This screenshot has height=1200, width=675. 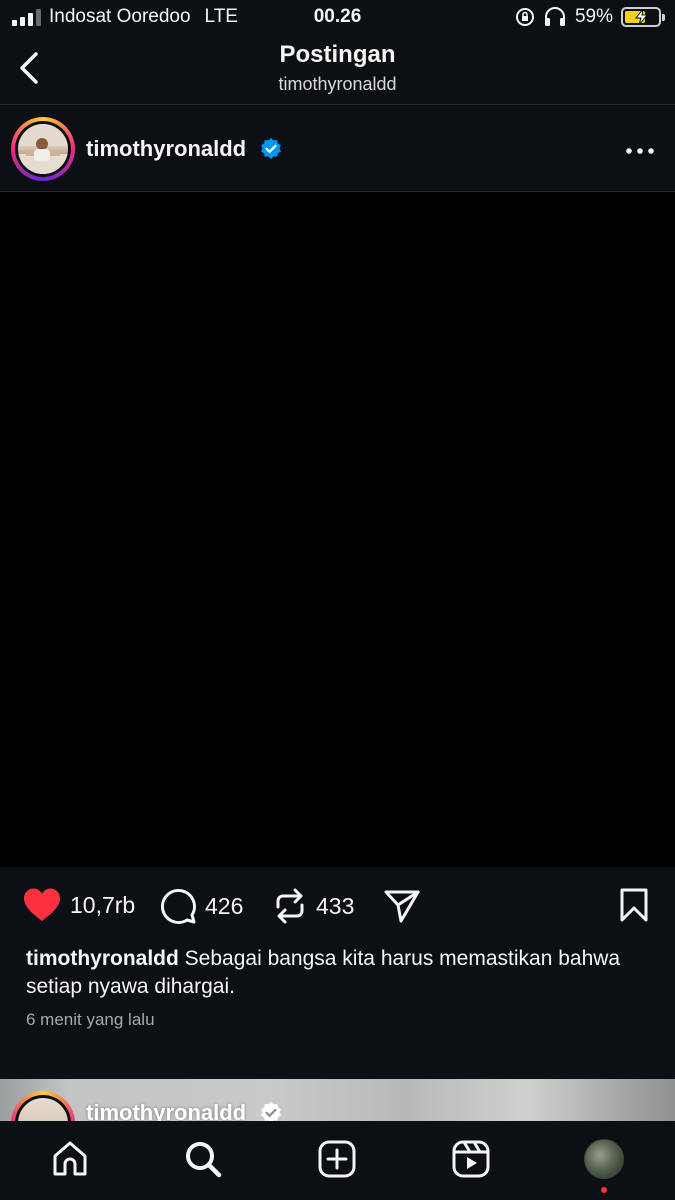 What do you see at coordinates (604, 1190) in the screenshot?
I see `notification-dot` at bounding box center [604, 1190].